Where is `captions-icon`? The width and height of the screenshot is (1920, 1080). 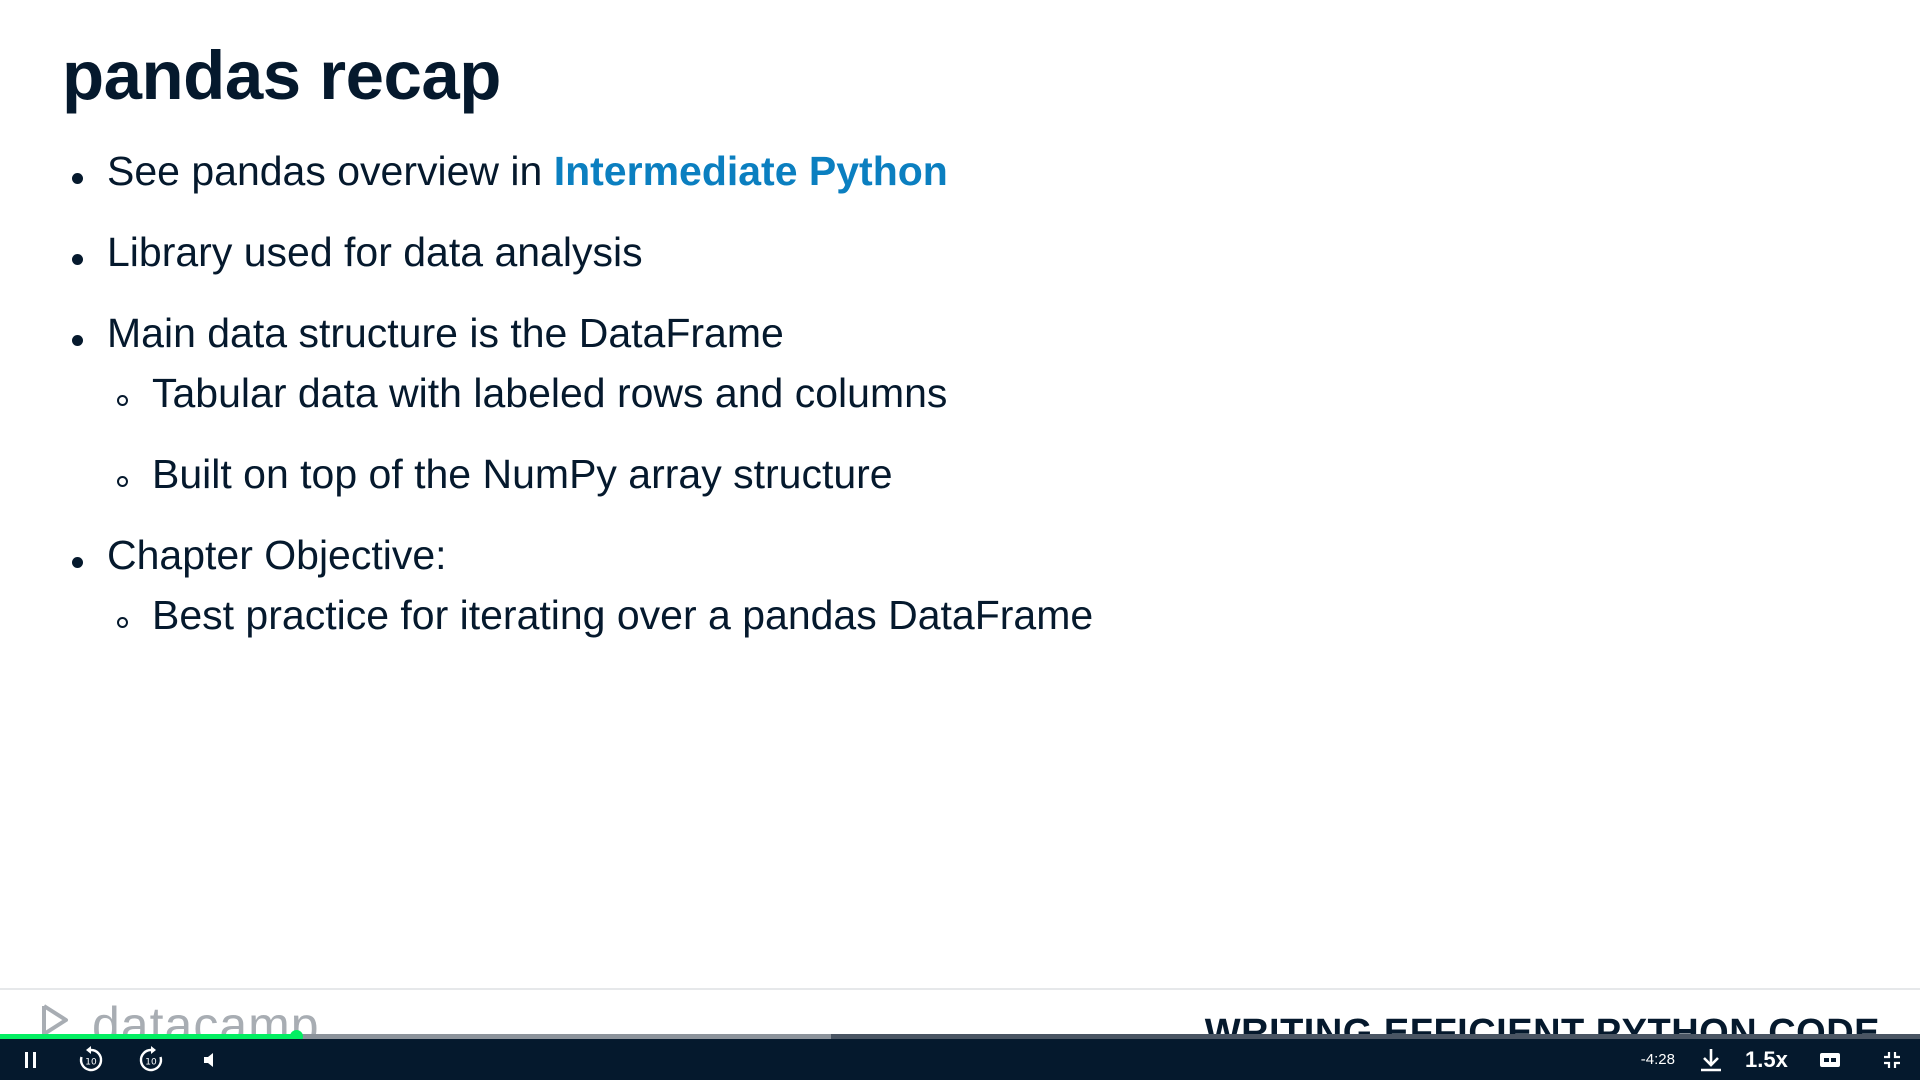
captions-icon is located at coordinates (1830, 1059).